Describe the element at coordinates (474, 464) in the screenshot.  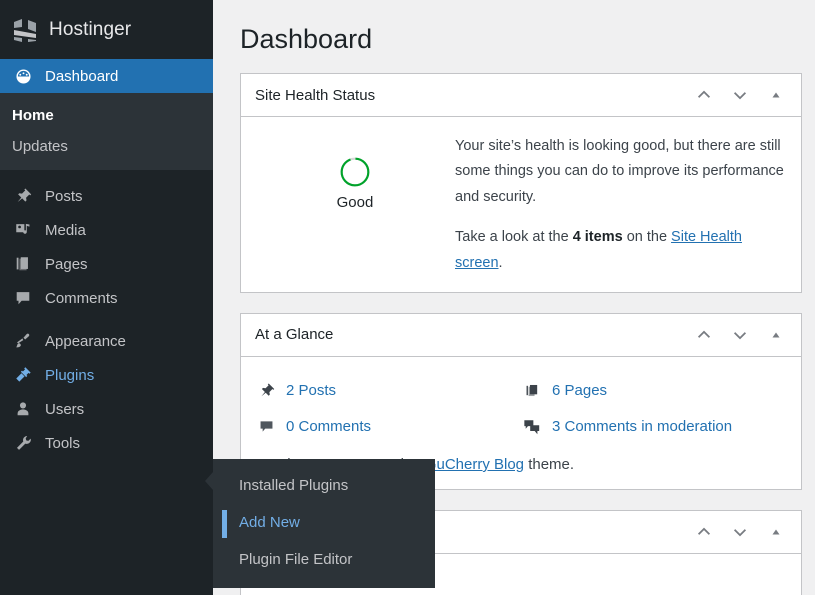
I see `theme-link: GuCherry Blog` at that location.